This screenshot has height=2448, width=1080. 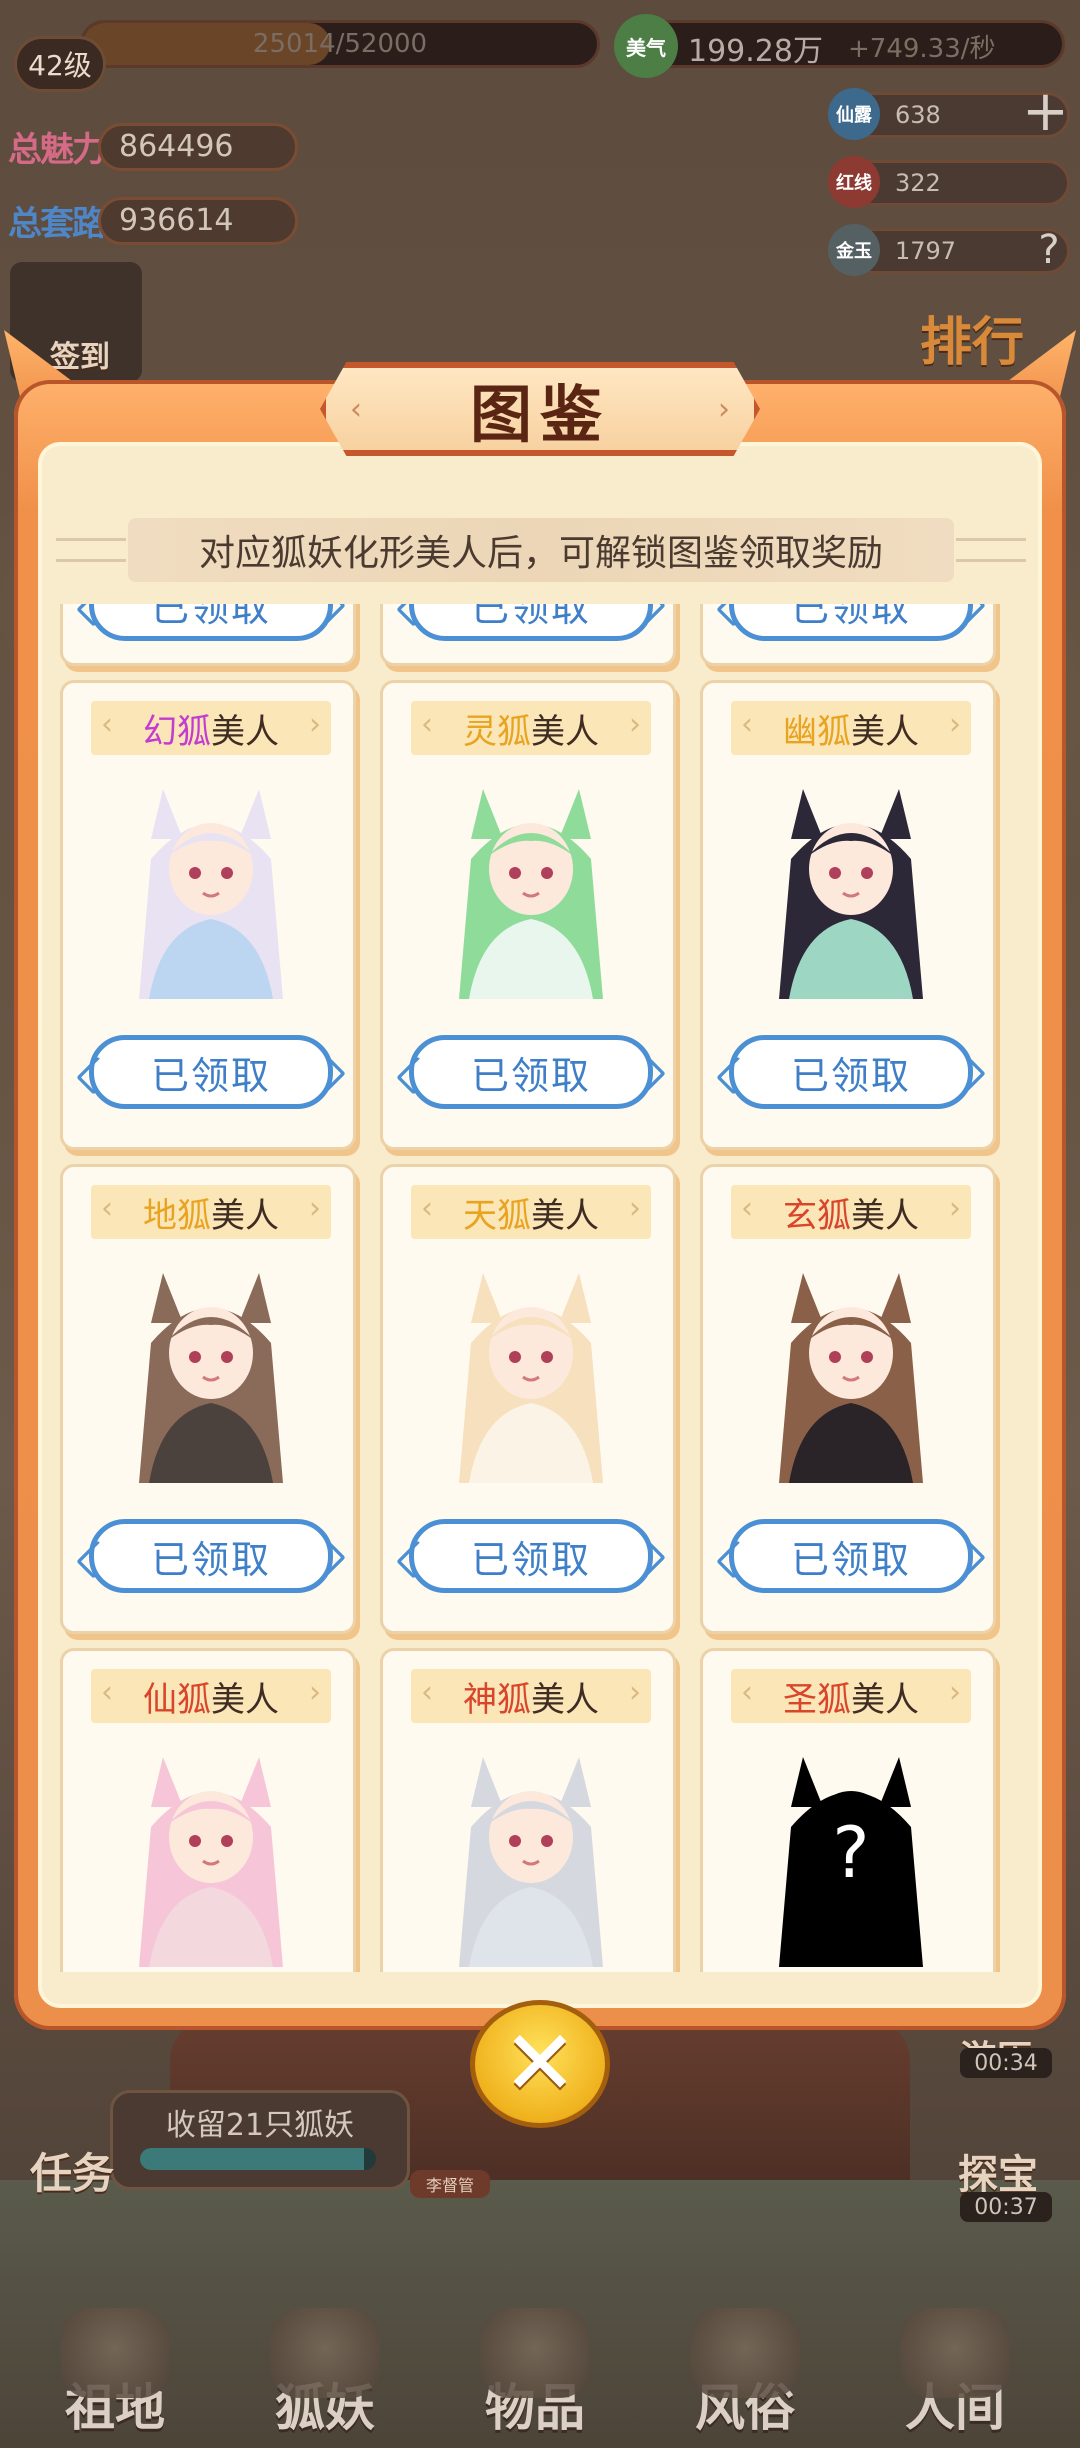 I want to click on codex-card: 神狐美人, so click(x=528, y=1810).